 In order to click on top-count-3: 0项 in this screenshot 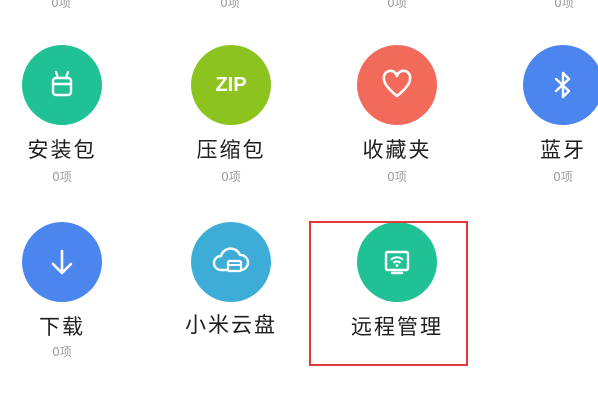, I will do `click(397, 5)`.